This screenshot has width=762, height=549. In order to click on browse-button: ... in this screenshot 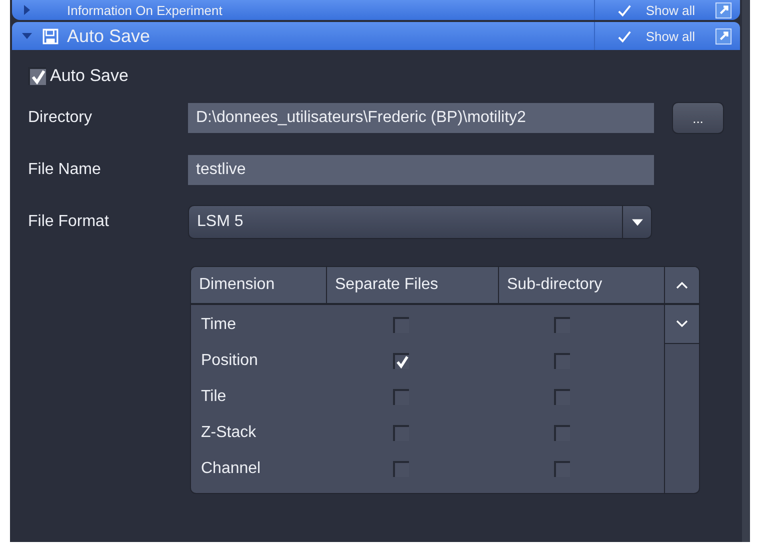, I will do `click(698, 118)`.